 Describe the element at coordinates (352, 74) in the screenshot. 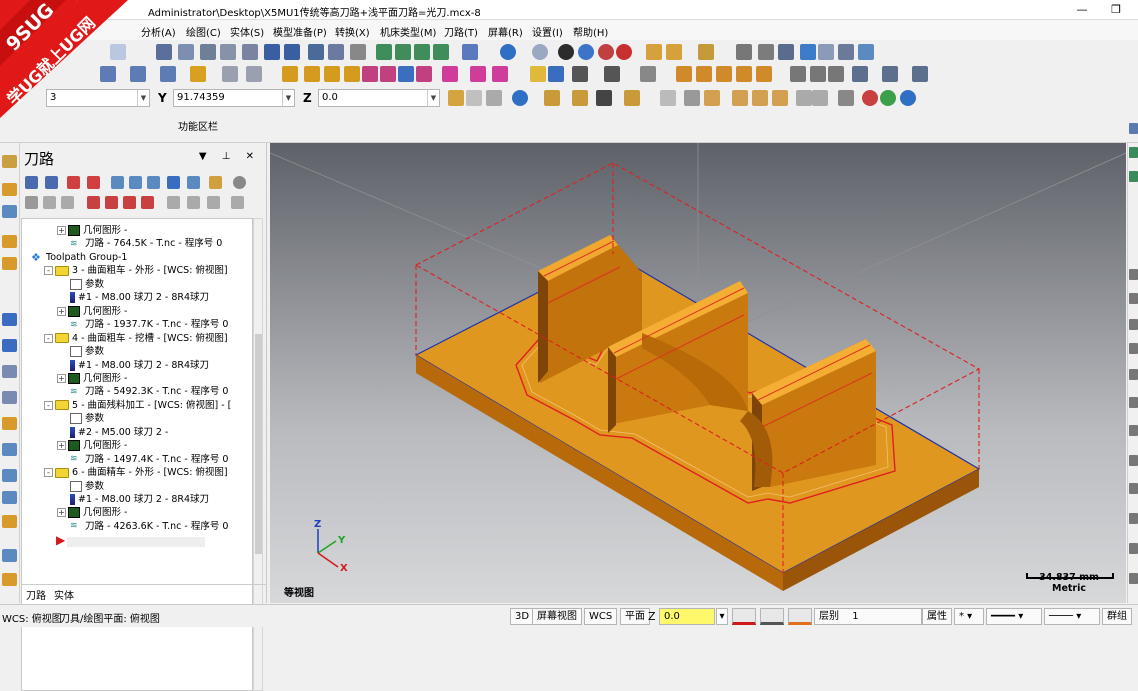

I see `scale-icon` at that location.